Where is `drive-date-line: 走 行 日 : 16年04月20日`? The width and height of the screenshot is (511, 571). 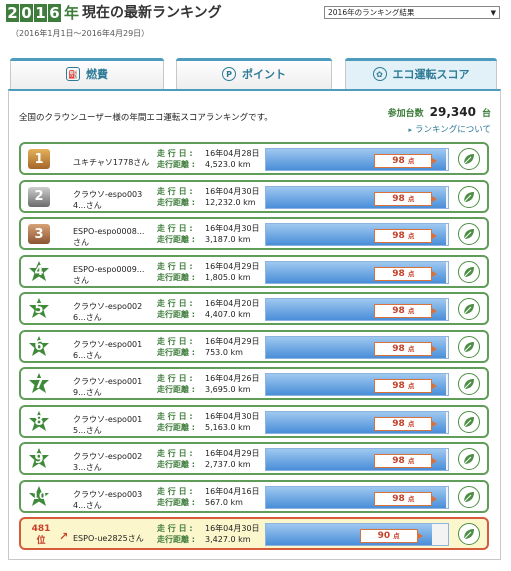 drive-date-line: 走 行 日 : 16年04月20日 is located at coordinates (208, 303).